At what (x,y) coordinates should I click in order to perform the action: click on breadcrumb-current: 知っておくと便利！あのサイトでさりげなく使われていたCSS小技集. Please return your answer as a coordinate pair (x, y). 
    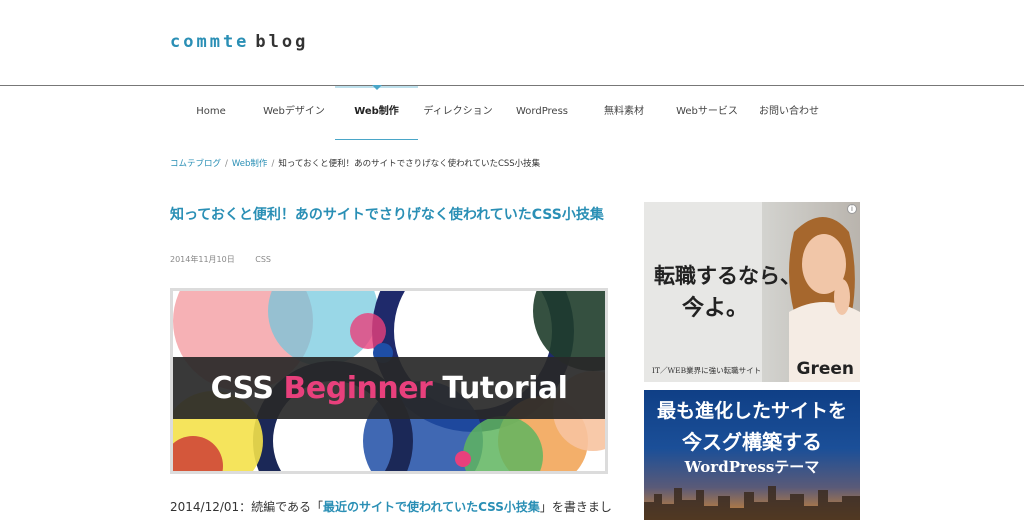
    Looking at the image, I should click on (409, 164).